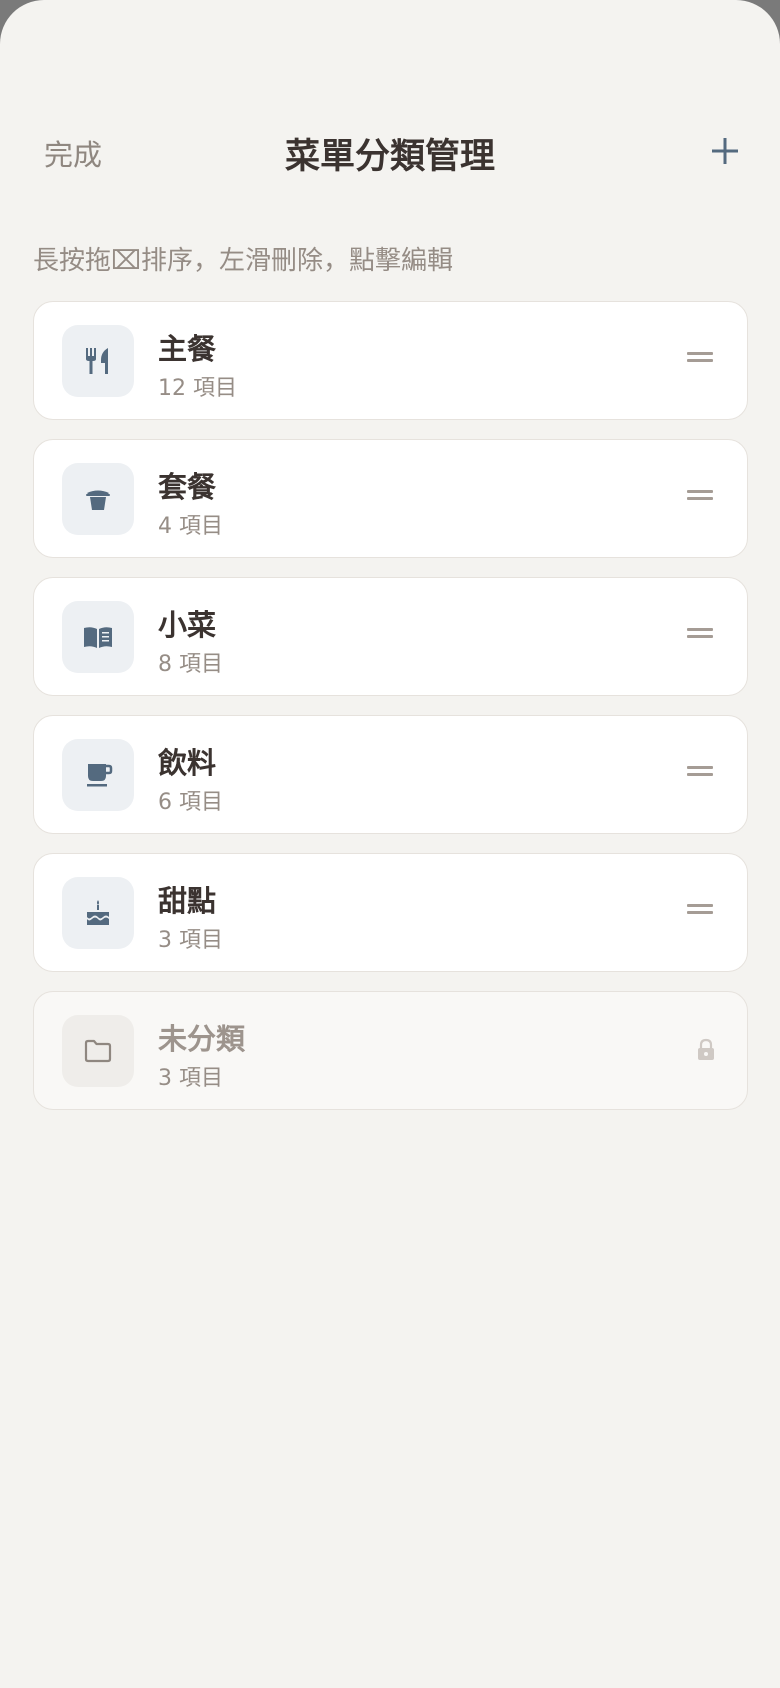 This screenshot has height=1688, width=780. I want to click on open-book-icon, so click(98, 637).